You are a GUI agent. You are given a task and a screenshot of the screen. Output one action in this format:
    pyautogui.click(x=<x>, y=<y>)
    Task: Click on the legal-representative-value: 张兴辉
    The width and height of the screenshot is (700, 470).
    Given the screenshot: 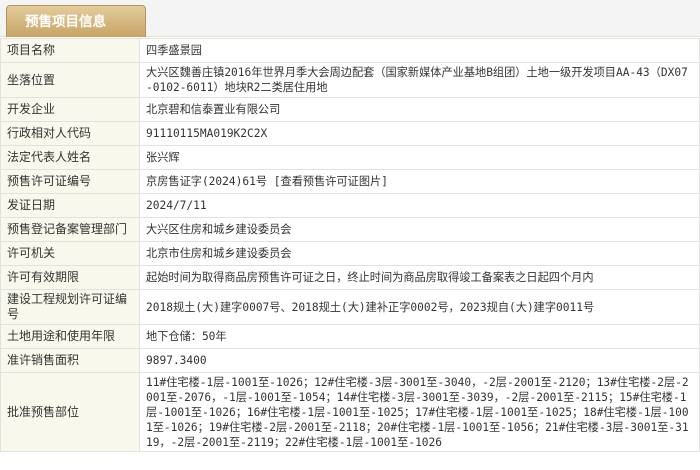 What is the action you would take?
    pyautogui.click(x=419, y=157)
    